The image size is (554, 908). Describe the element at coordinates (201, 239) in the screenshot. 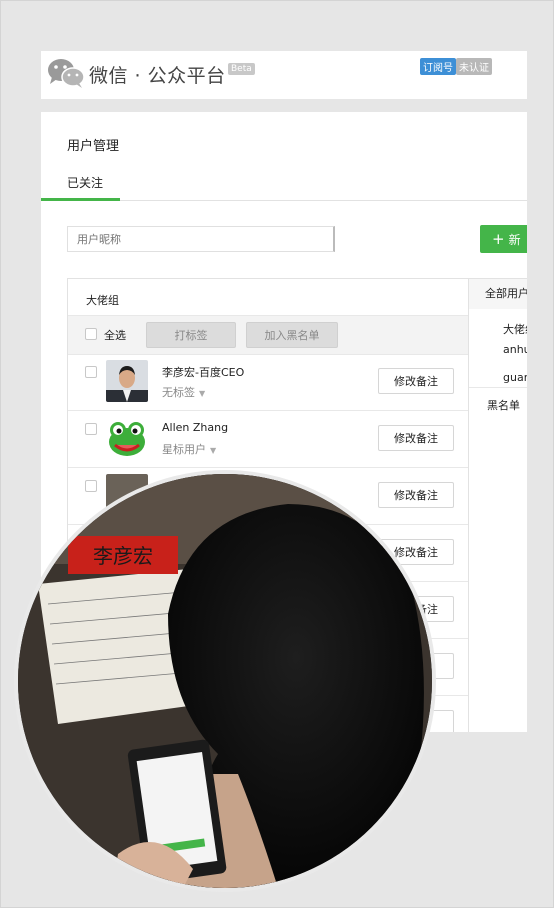

I see `search-input` at that location.